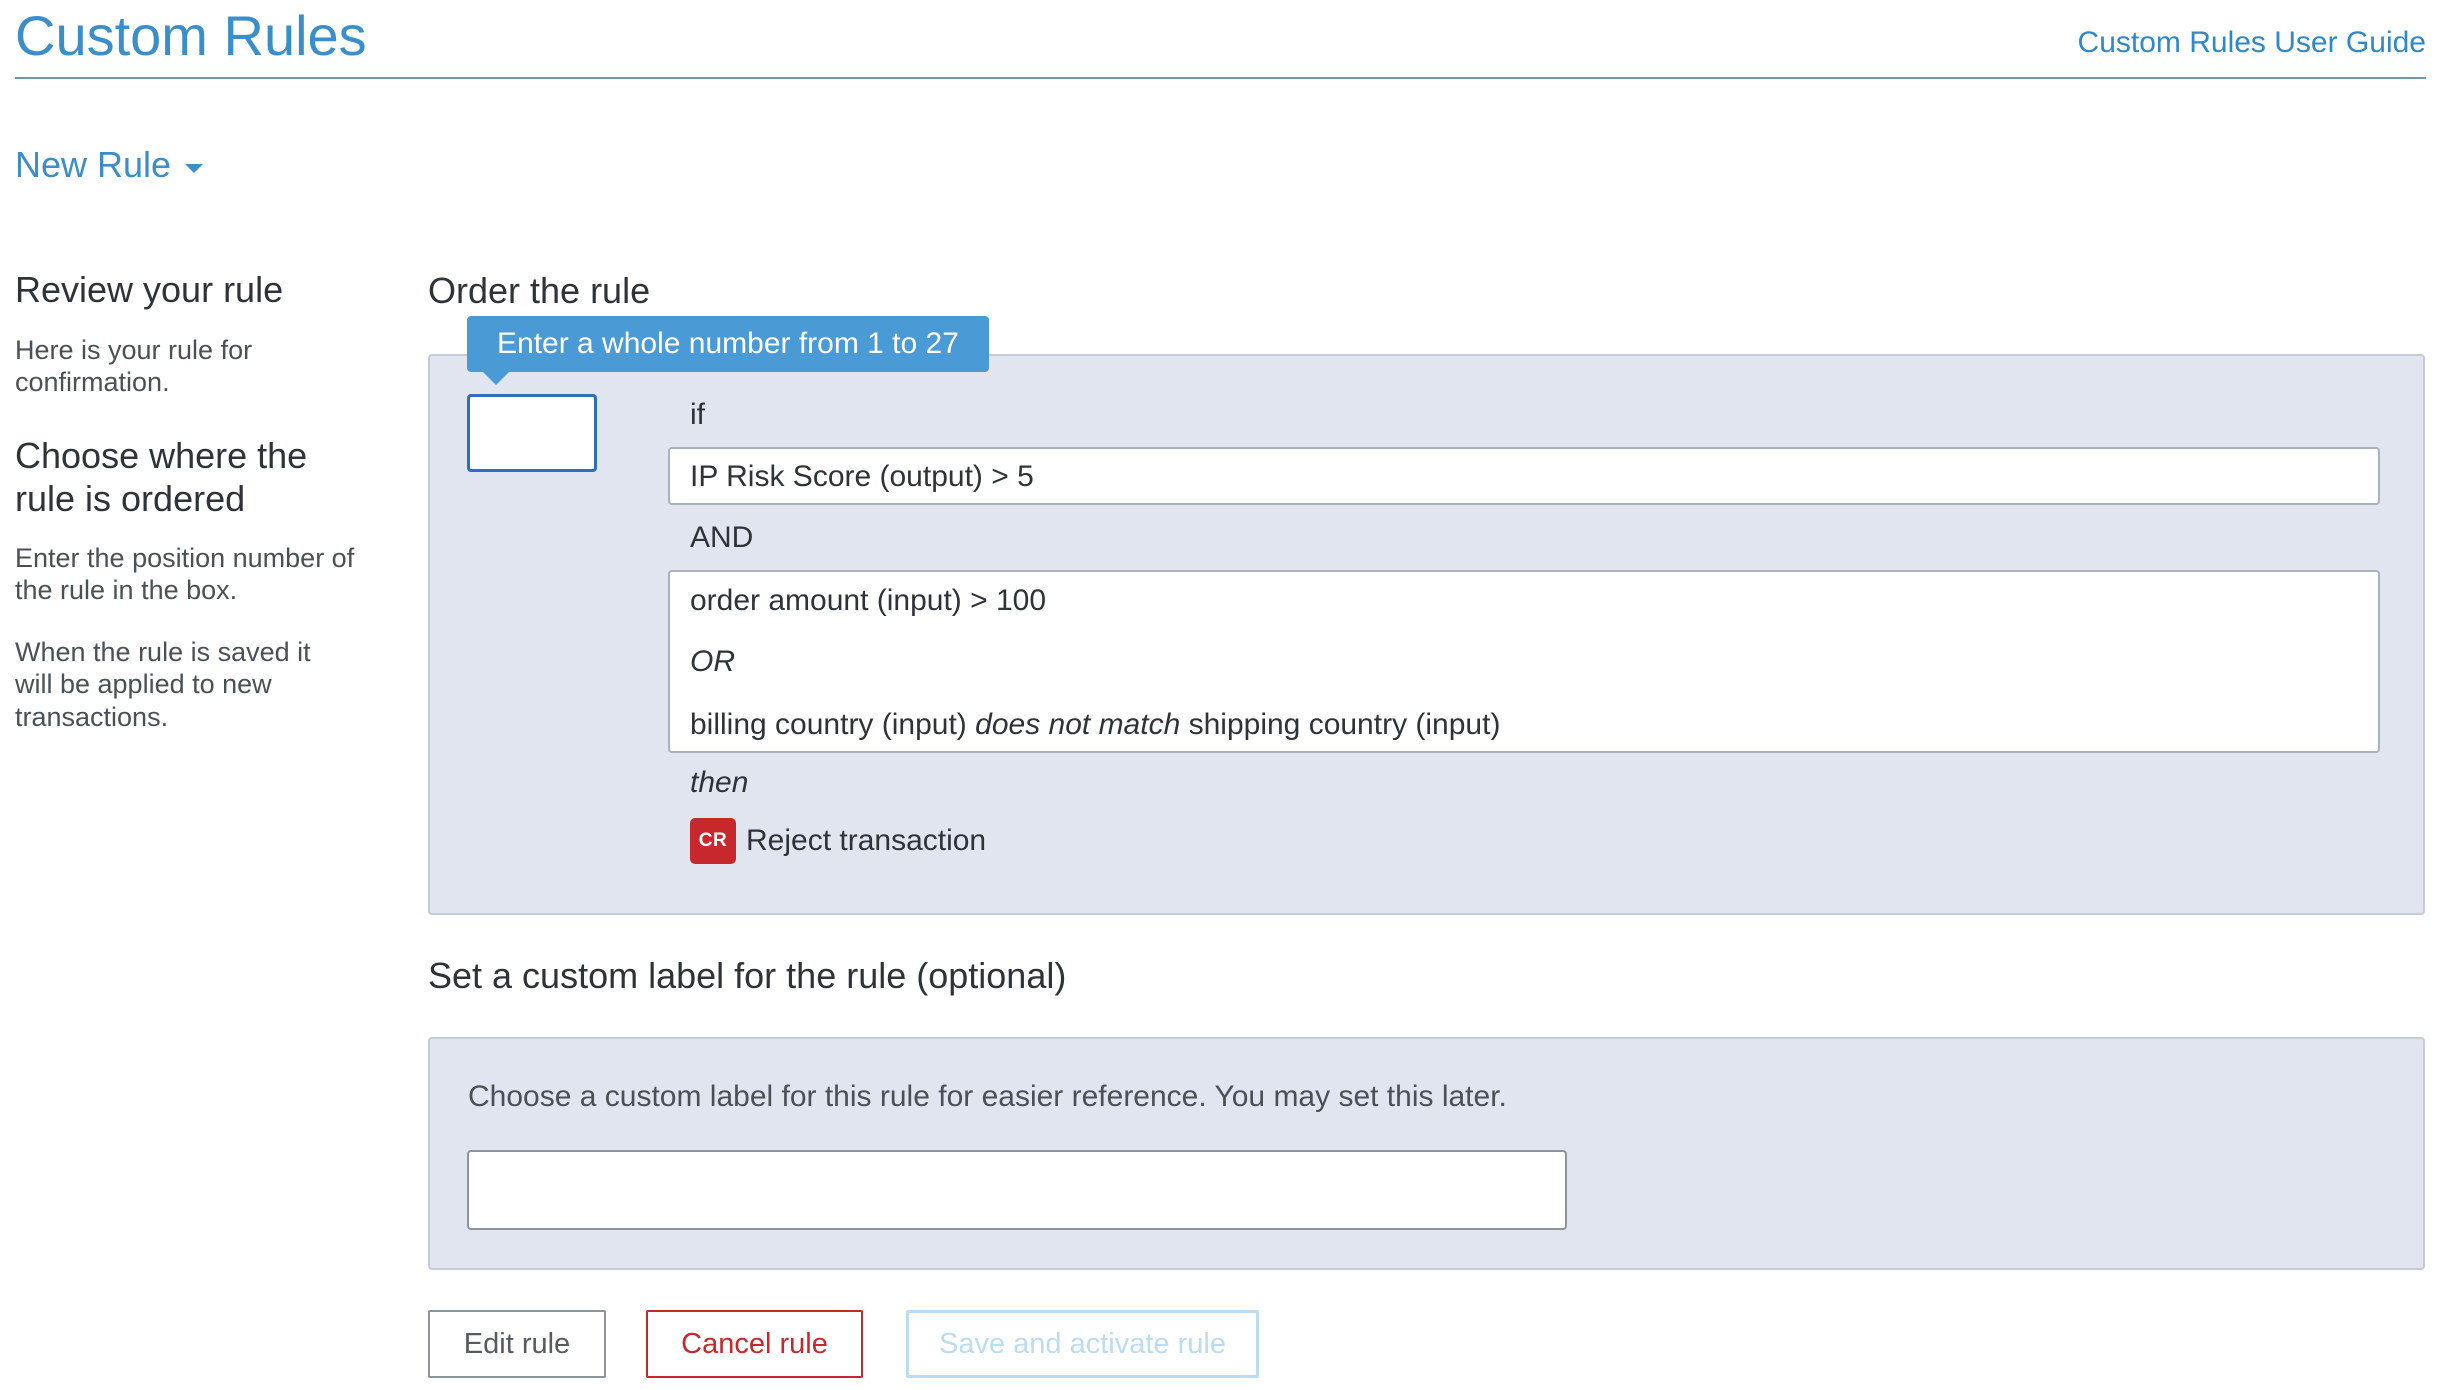 Image resolution: width=2438 pixels, height=1390 pixels. Describe the element at coordinates (194, 168) in the screenshot. I see `caret-down-icon` at that location.